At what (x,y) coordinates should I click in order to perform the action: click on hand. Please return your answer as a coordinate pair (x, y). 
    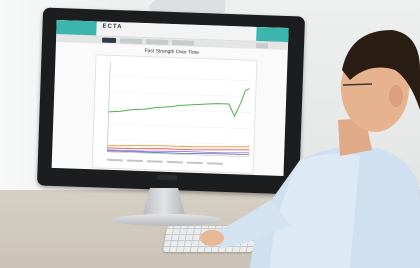
    Looking at the image, I should click on (212, 238).